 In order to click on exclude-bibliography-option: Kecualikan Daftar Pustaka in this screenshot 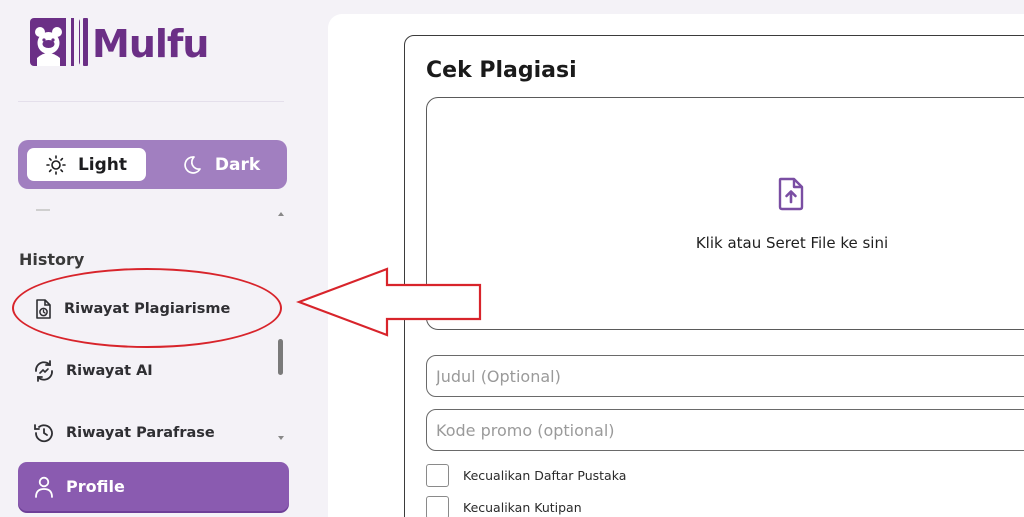, I will do `click(526, 475)`.